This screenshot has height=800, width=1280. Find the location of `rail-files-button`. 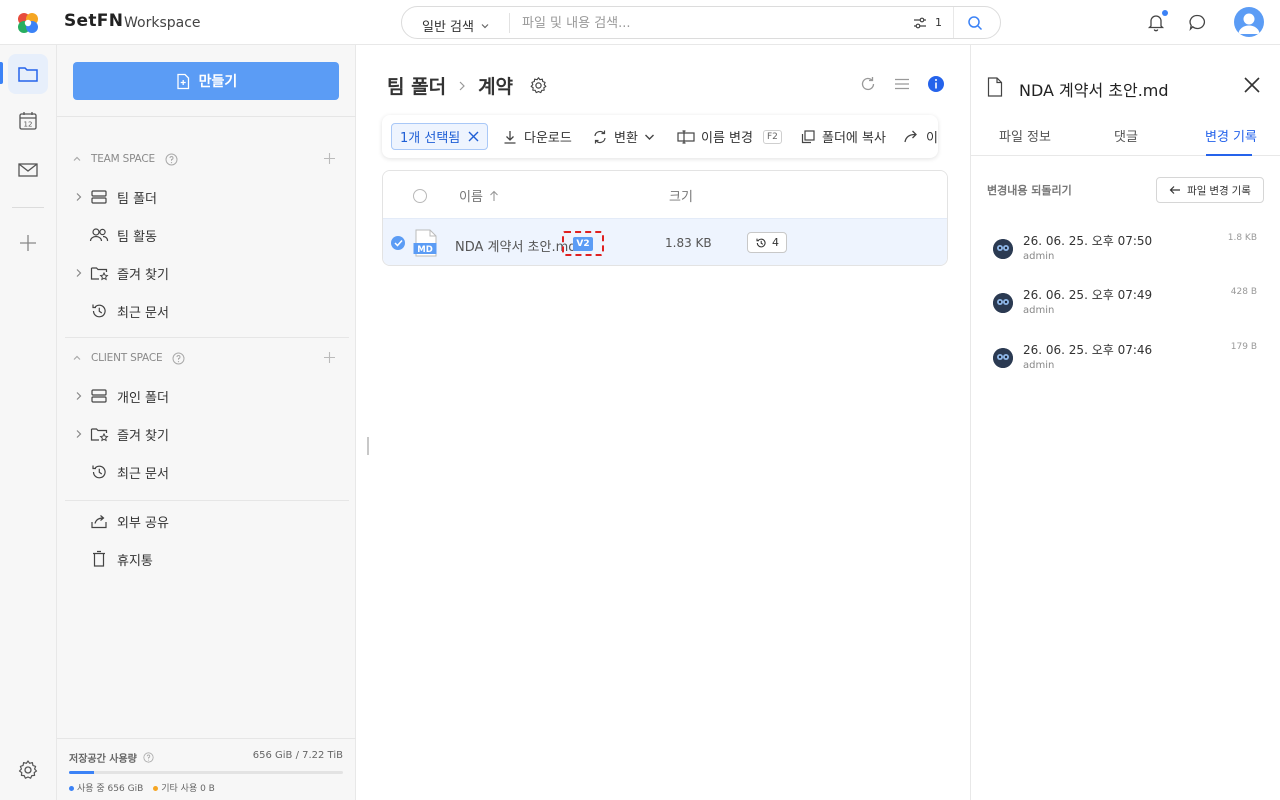

rail-files-button is located at coordinates (28, 74).